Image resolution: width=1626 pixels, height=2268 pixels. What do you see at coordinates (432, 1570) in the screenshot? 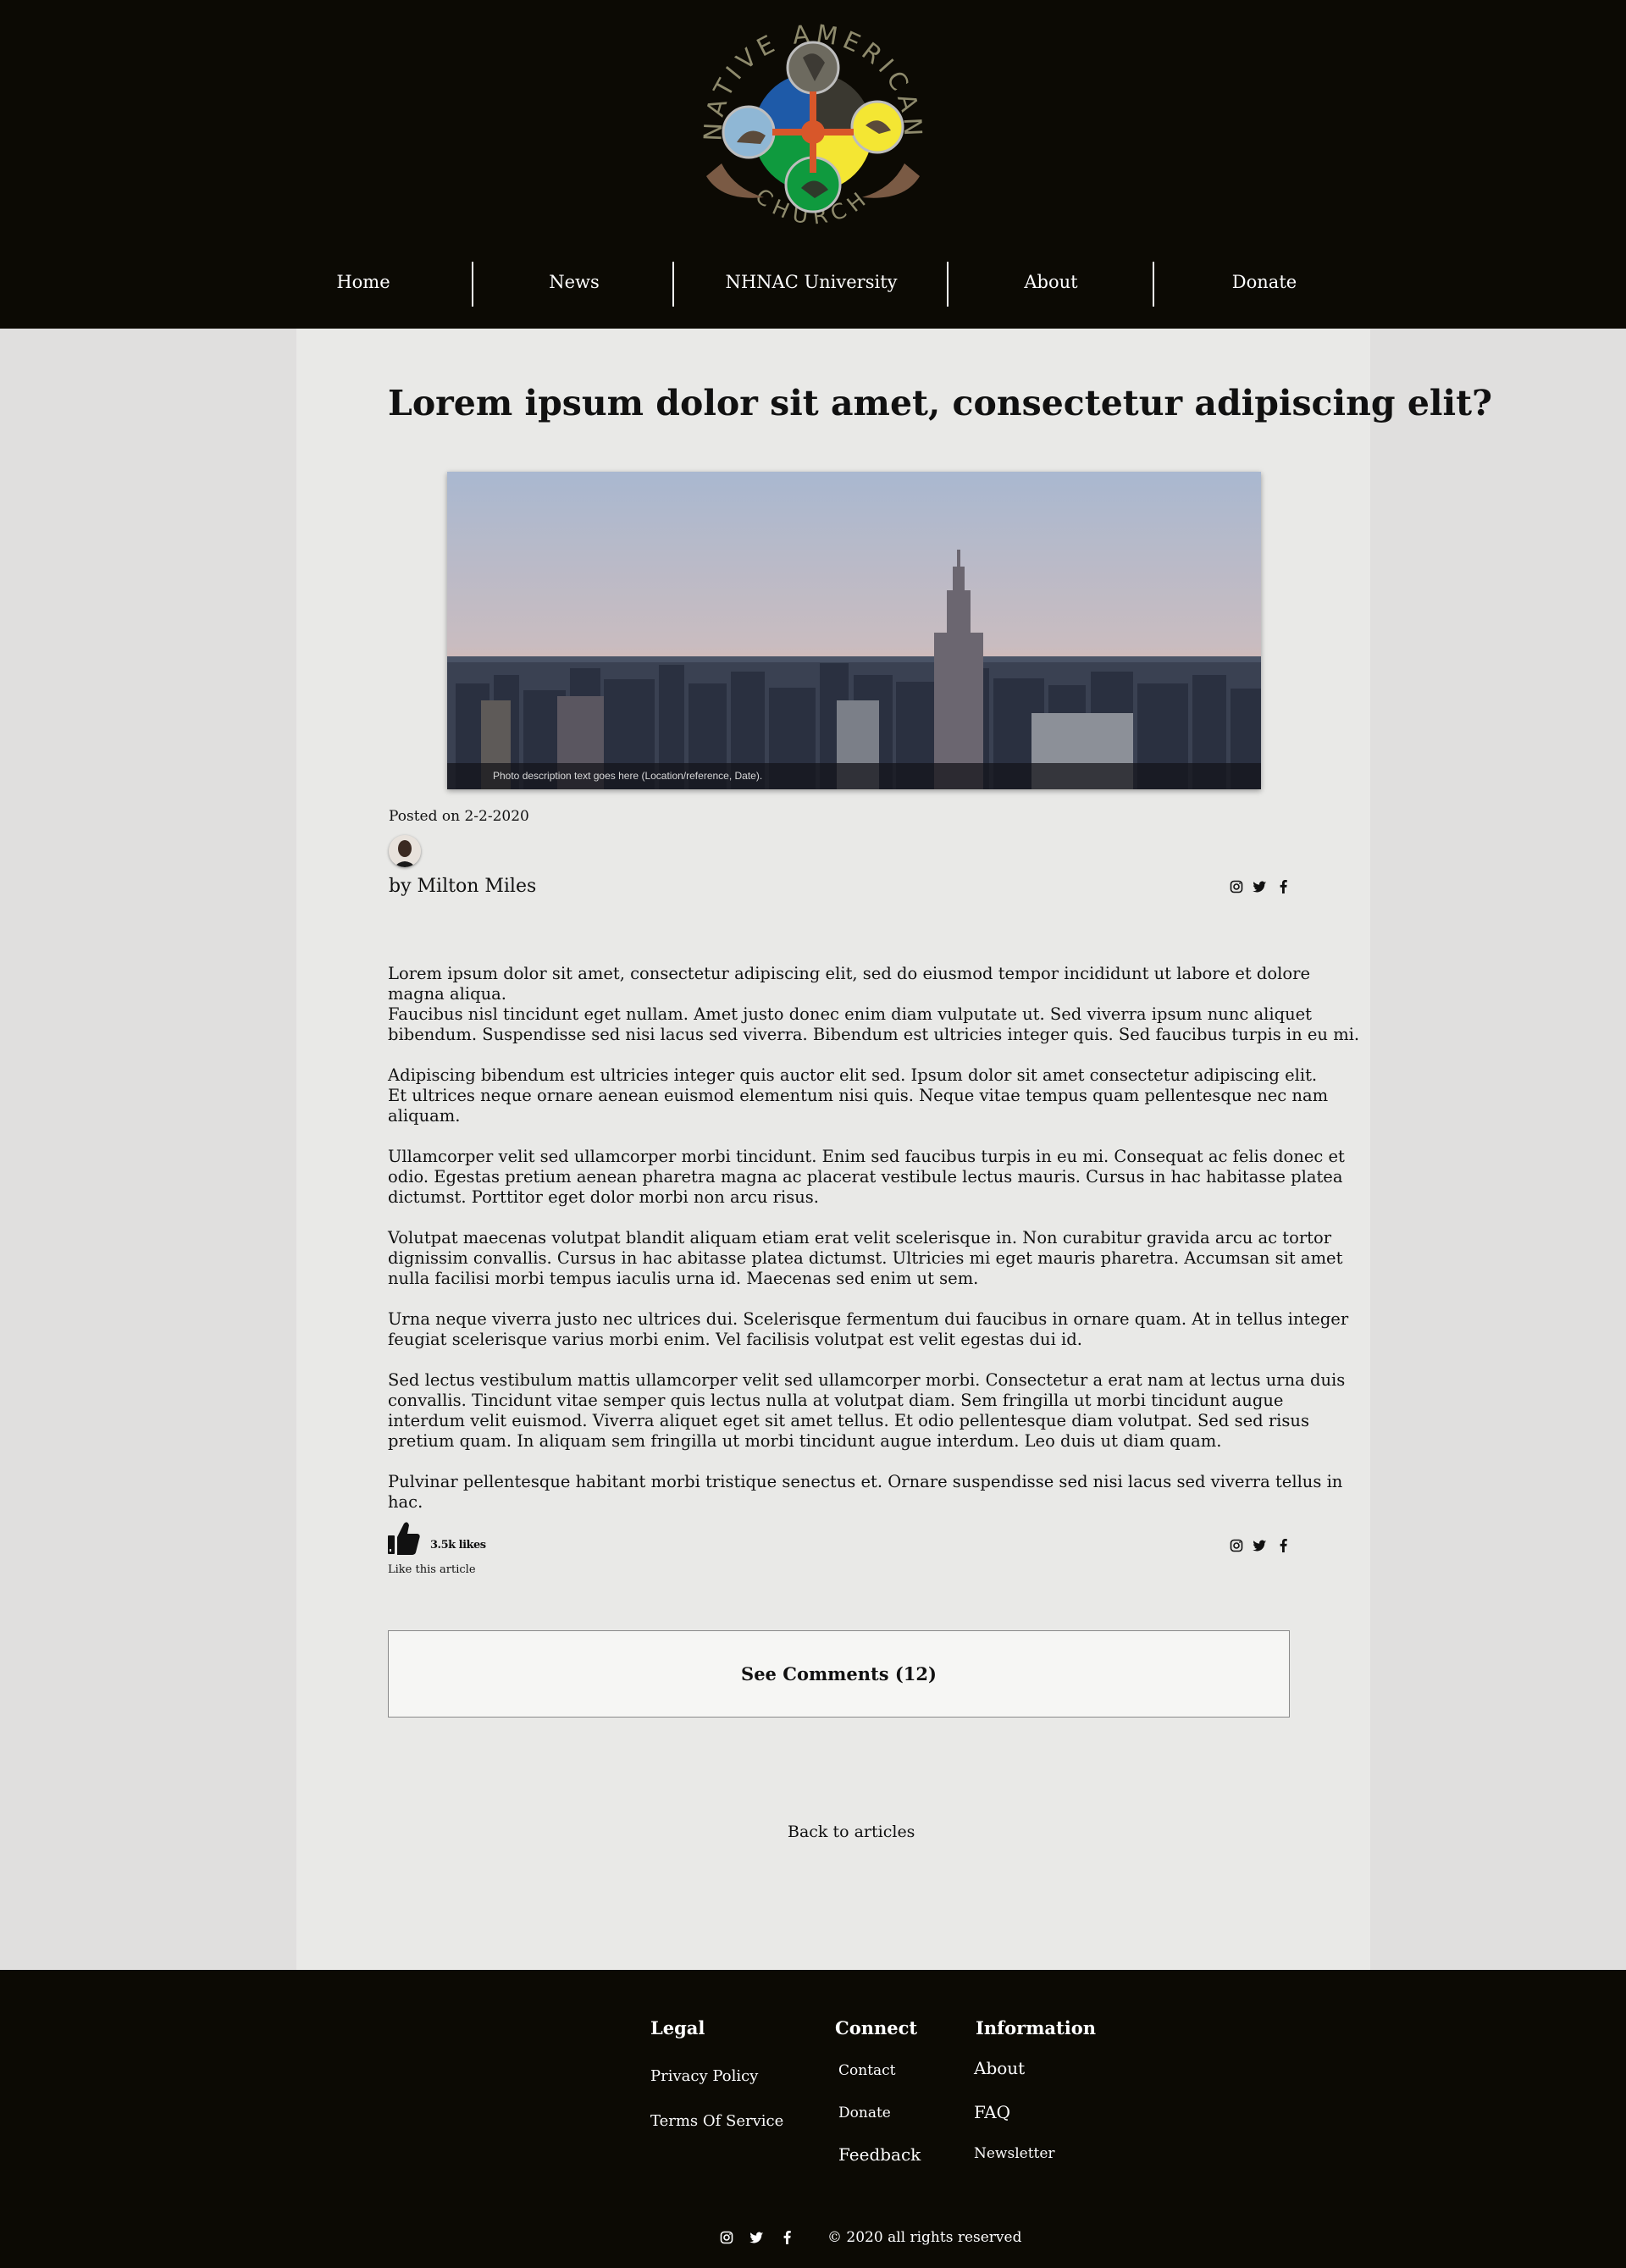
I see `like-label: Like this article` at bounding box center [432, 1570].